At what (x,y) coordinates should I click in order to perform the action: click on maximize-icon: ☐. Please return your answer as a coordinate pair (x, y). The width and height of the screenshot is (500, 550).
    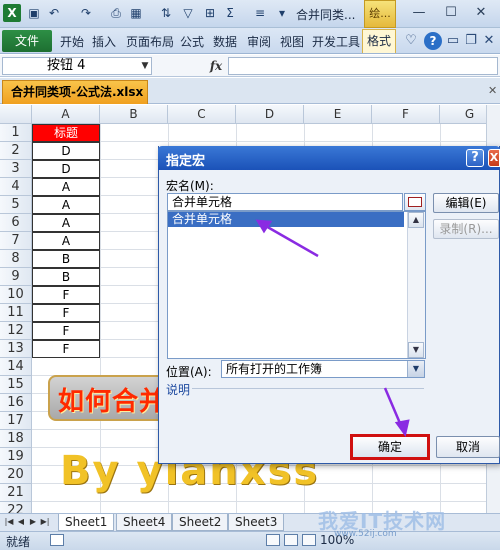
    Looking at the image, I should click on (451, 13).